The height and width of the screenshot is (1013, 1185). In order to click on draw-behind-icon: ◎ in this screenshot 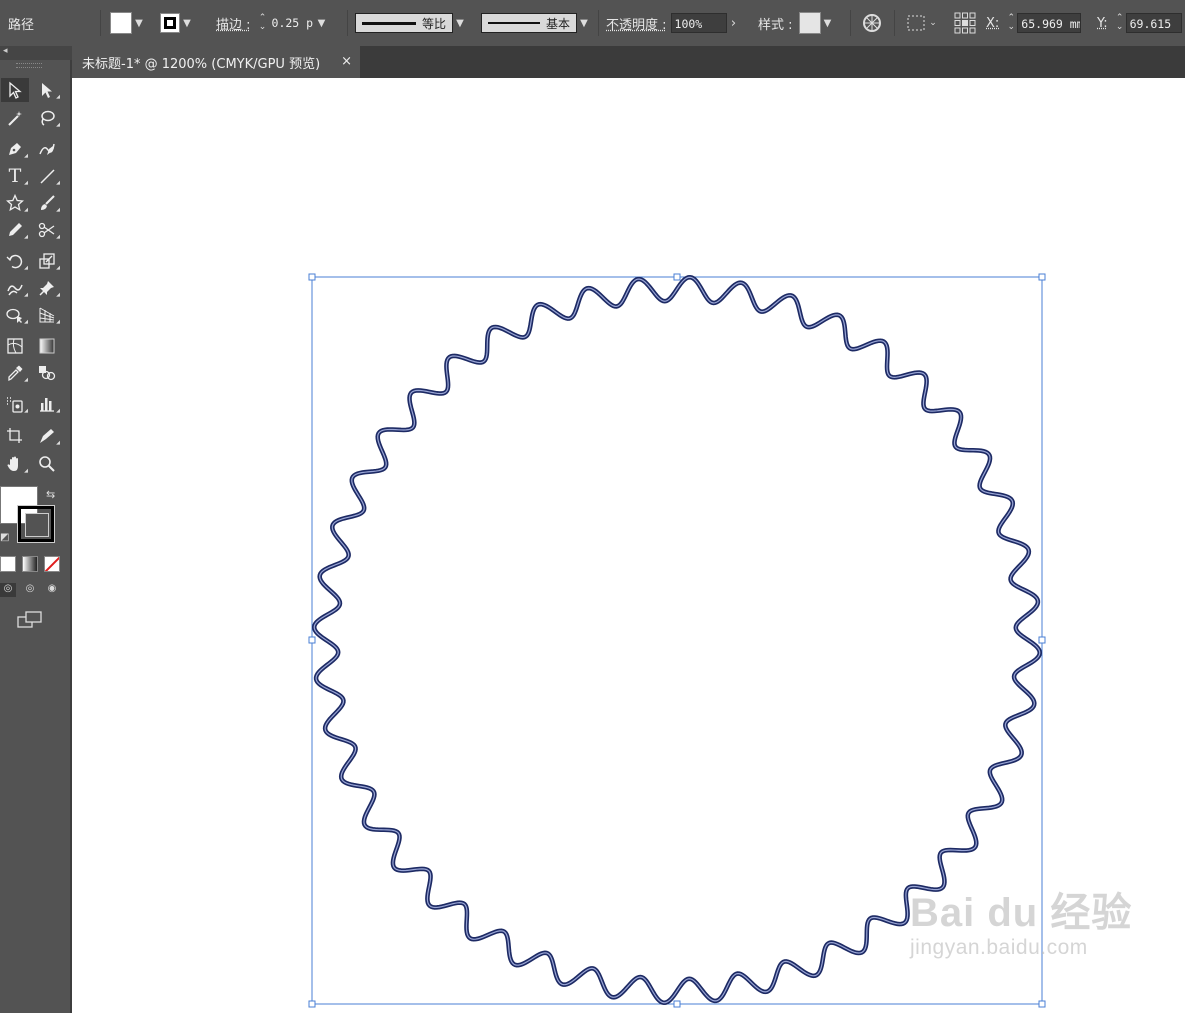, I will do `click(30, 590)`.